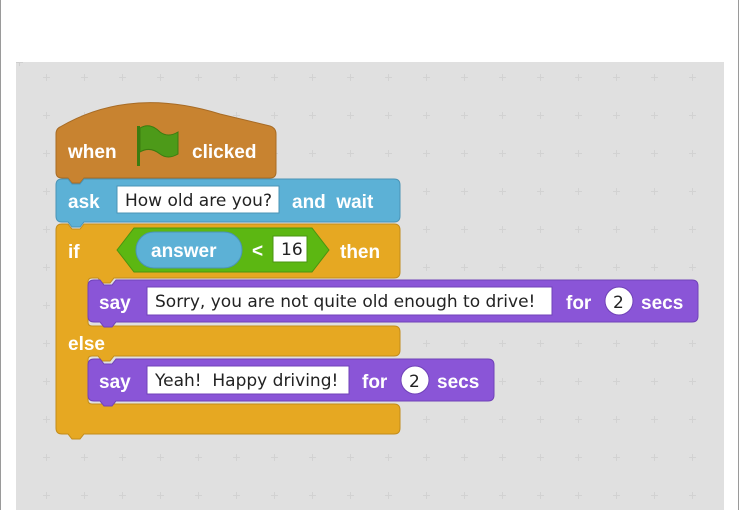 This screenshot has height=510, width=741. I want to click on answer-reporter: answer, so click(189, 250).